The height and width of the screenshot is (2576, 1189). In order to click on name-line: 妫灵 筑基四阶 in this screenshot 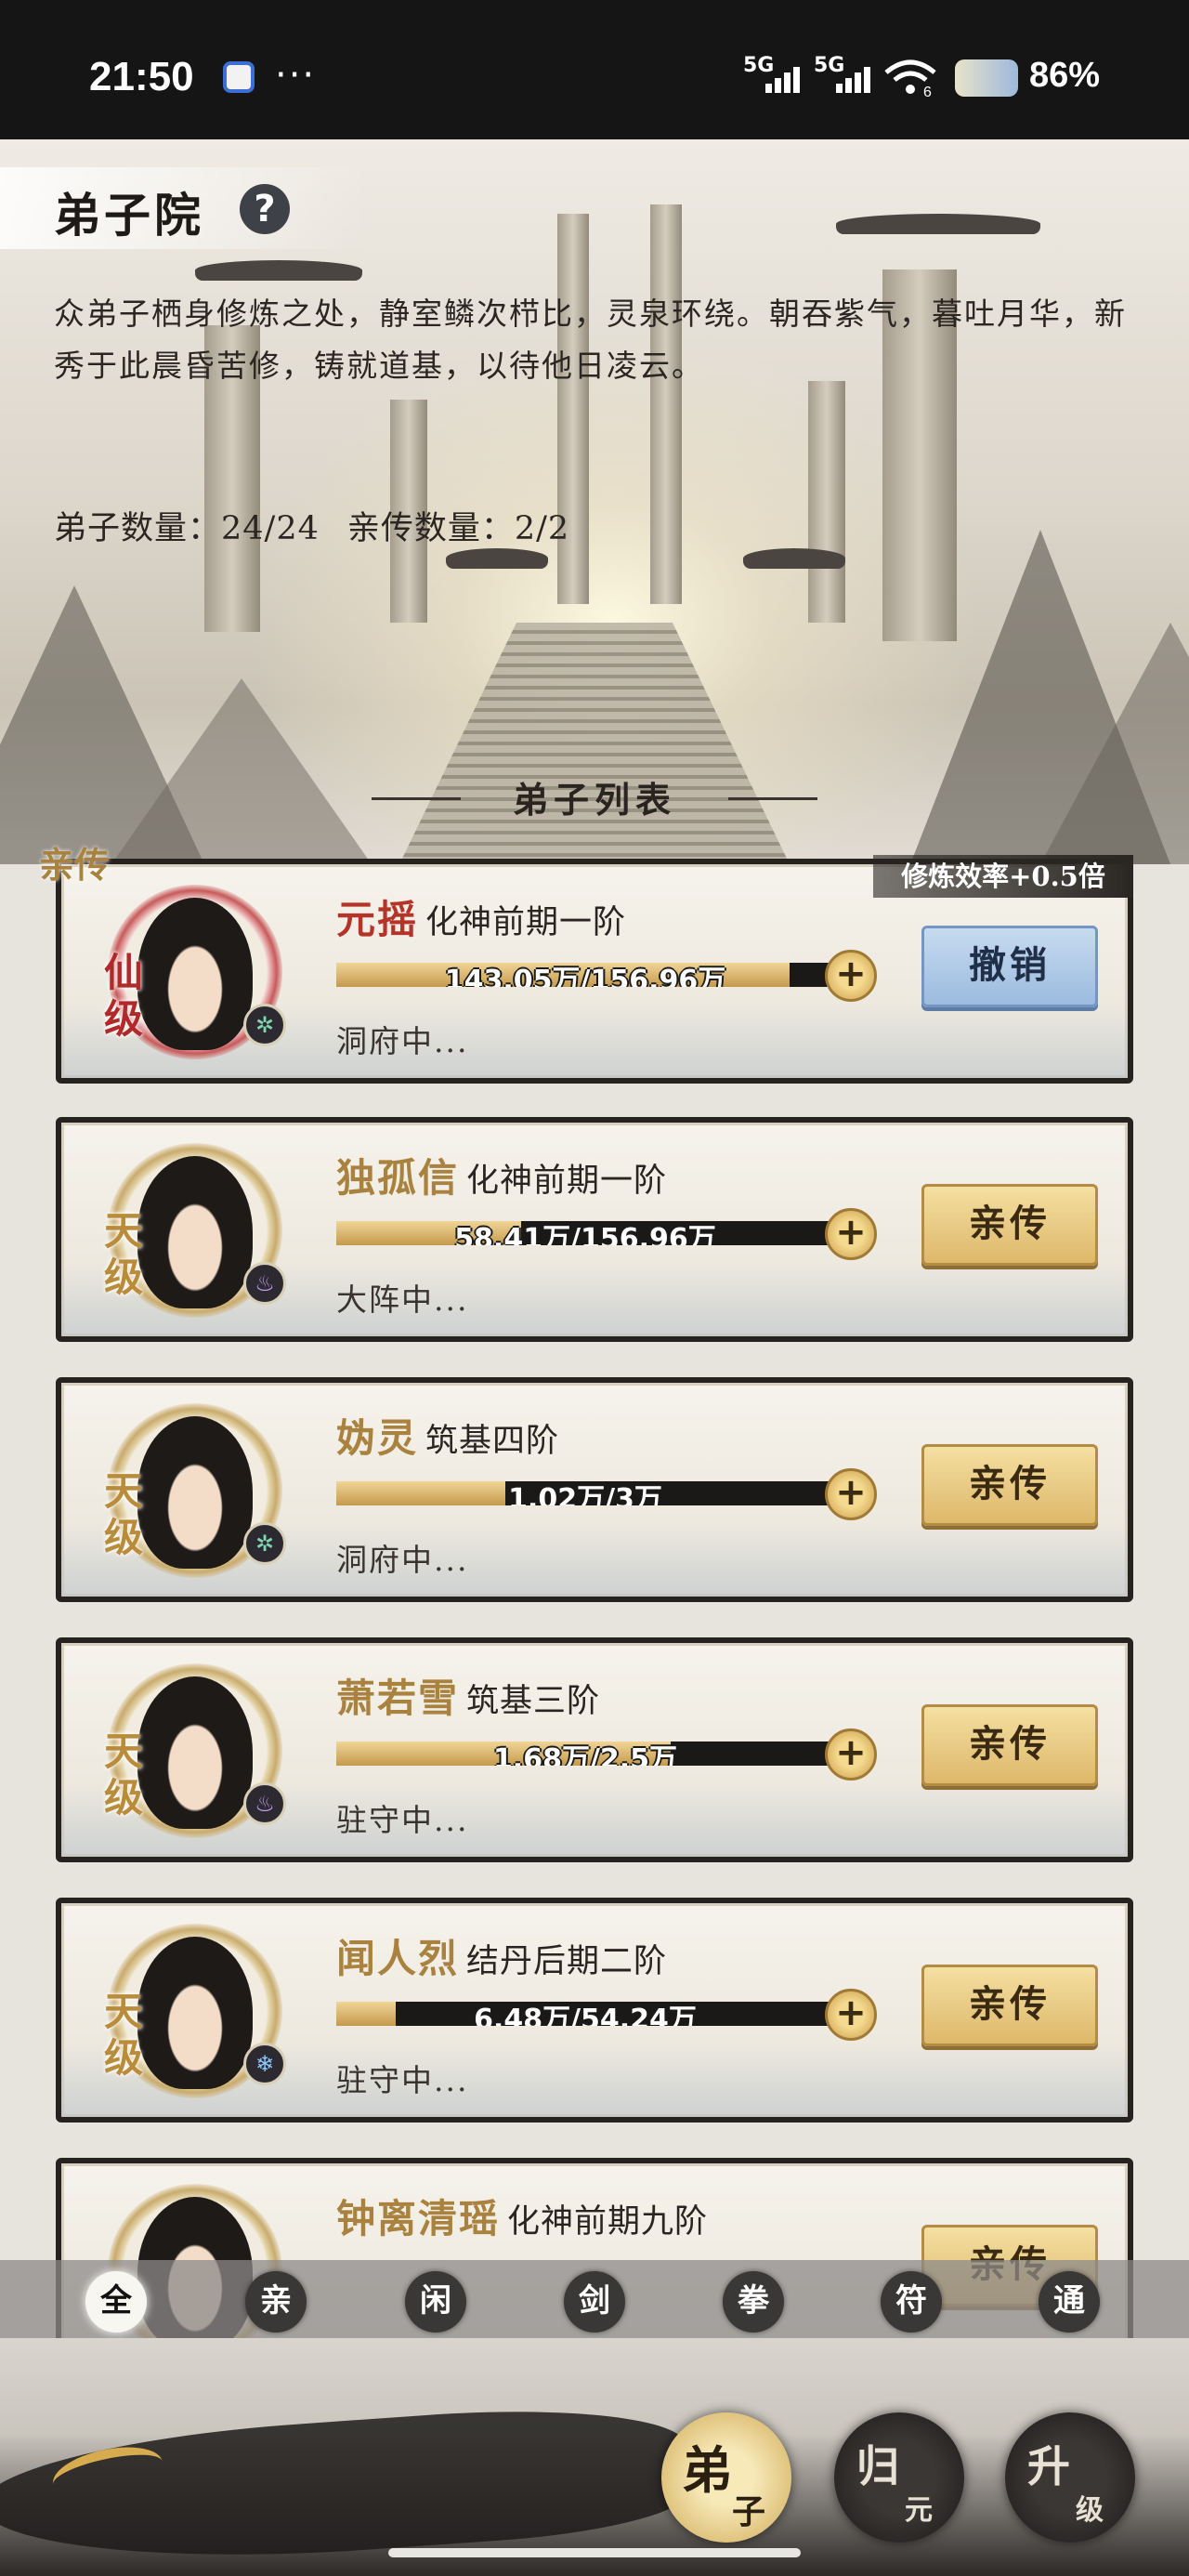, I will do `click(448, 1435)`.